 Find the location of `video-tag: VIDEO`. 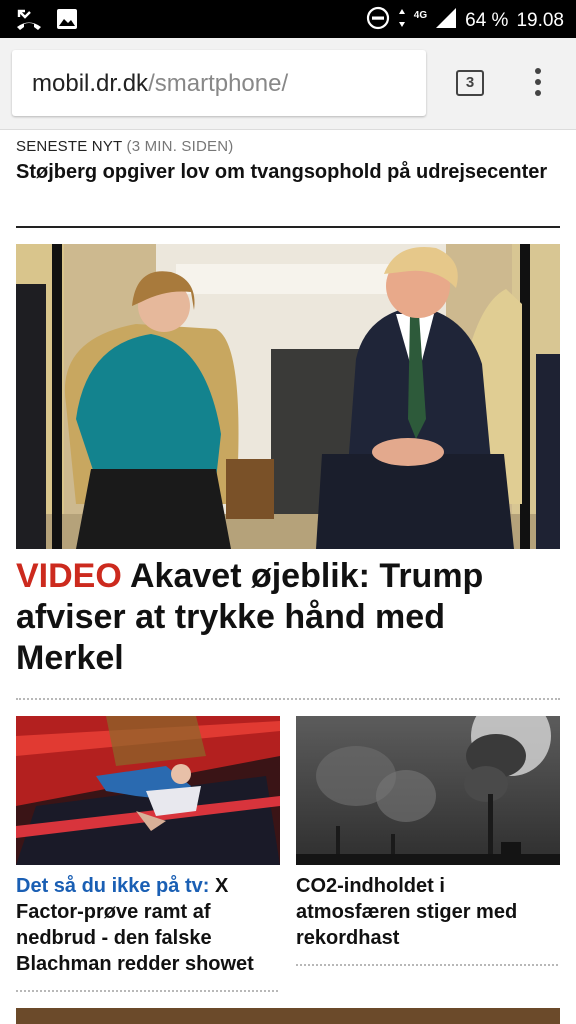

video-tag: VIDEO is located at coordinates (69, 576).